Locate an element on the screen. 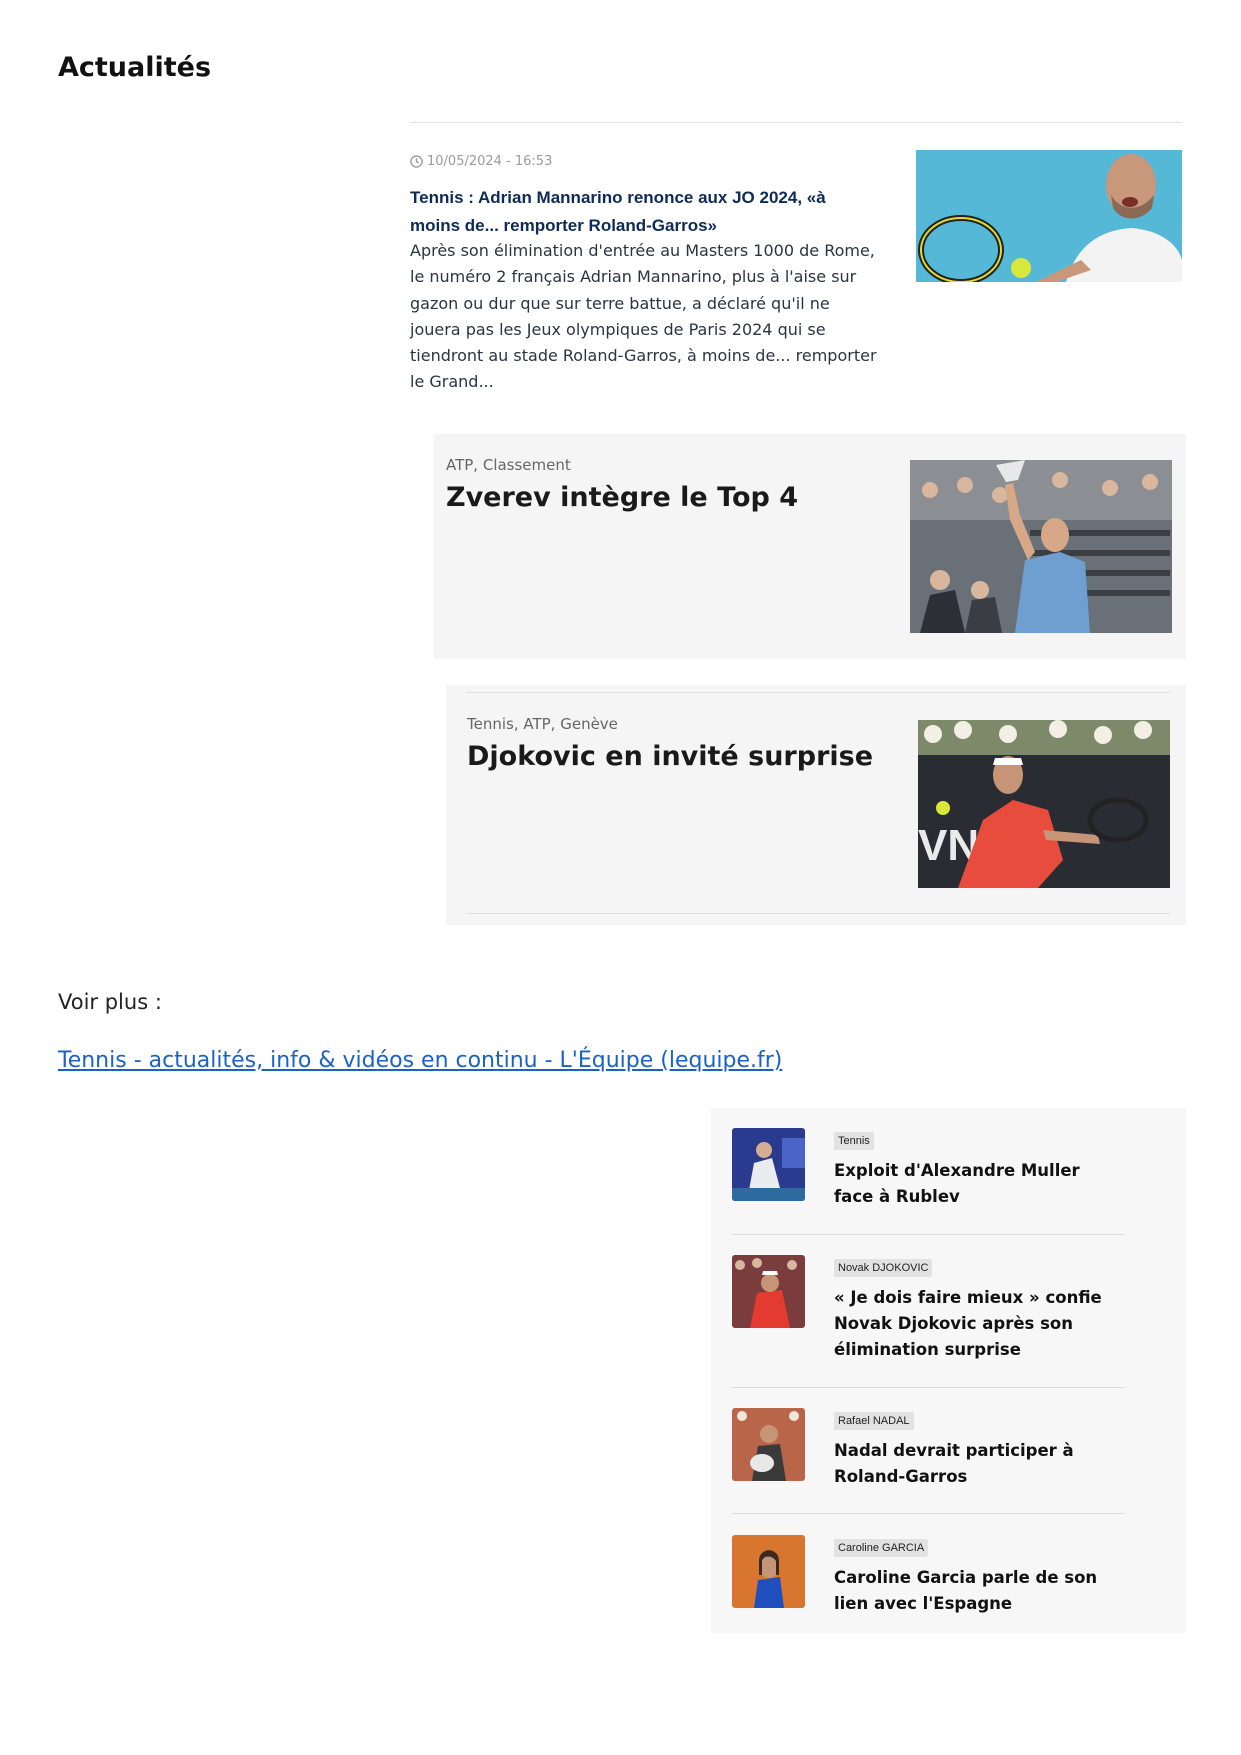 This screenshot has height=1755, width=1241. article-meta: 10/05/2024 - 16:53 is located at coordinates (481, 161).